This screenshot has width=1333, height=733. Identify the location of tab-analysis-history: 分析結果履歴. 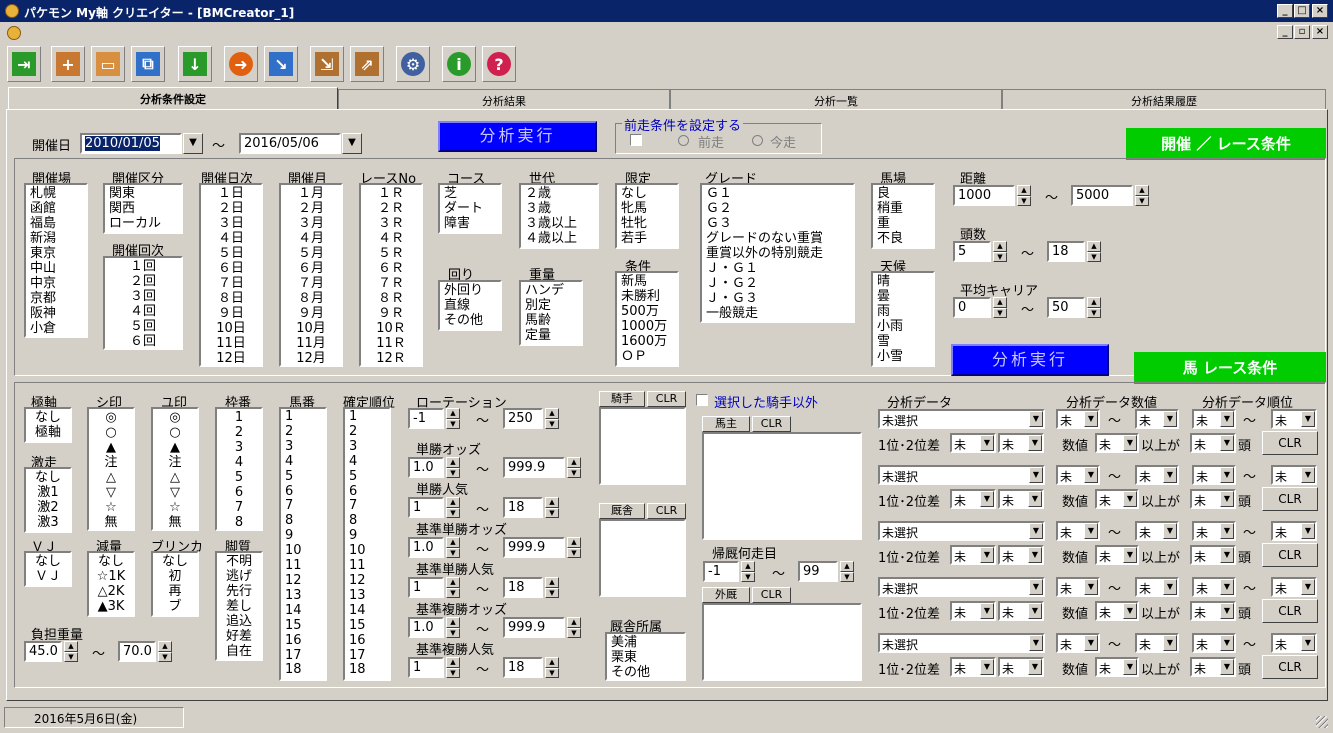
(1164, 99).